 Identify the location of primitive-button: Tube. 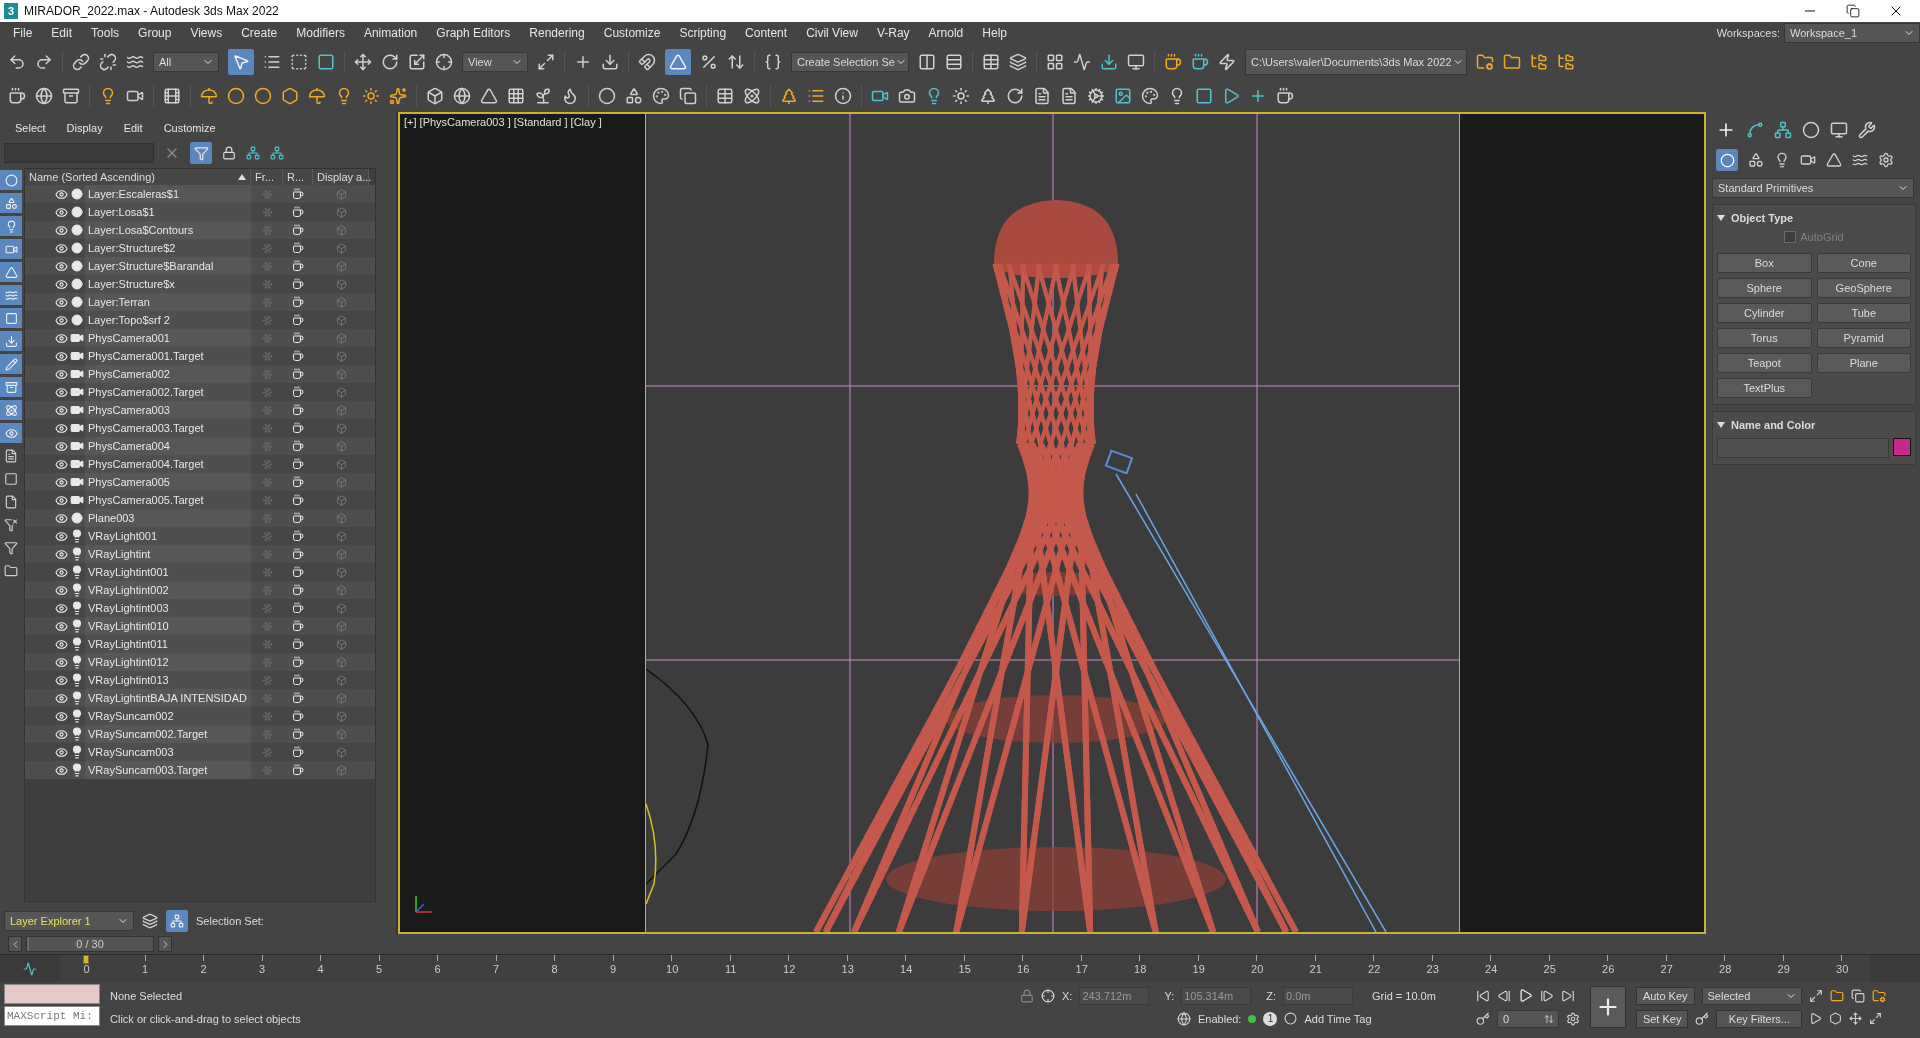
(1863, 313).